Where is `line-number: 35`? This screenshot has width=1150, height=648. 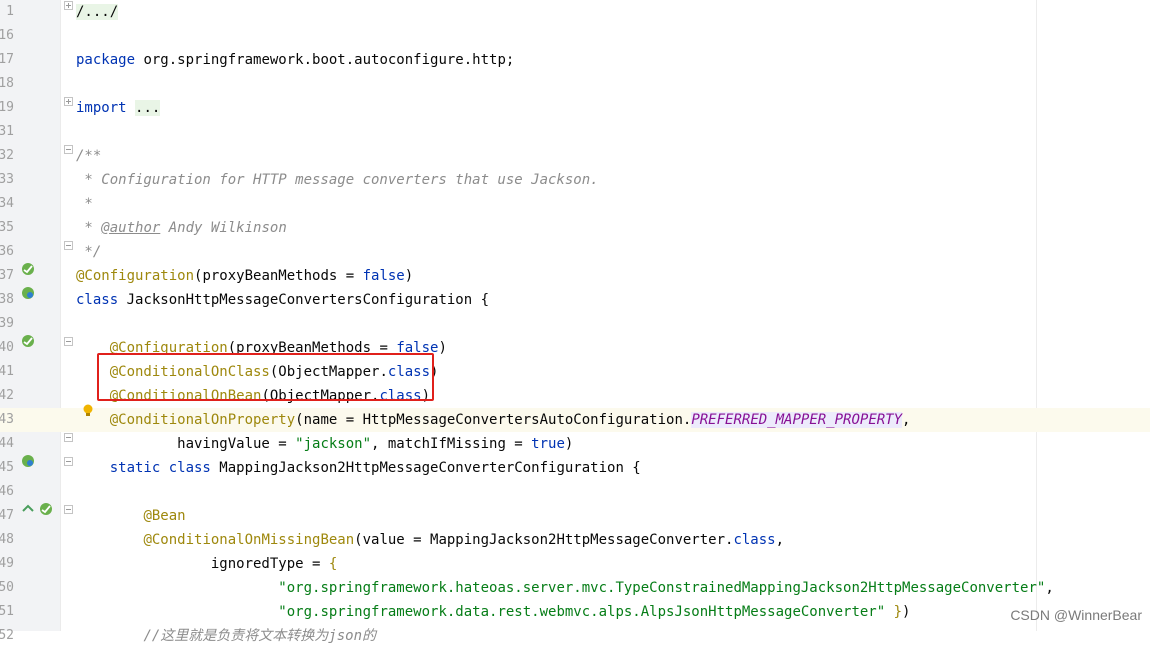 line-number: 35 is located at coordinates (7, 227).